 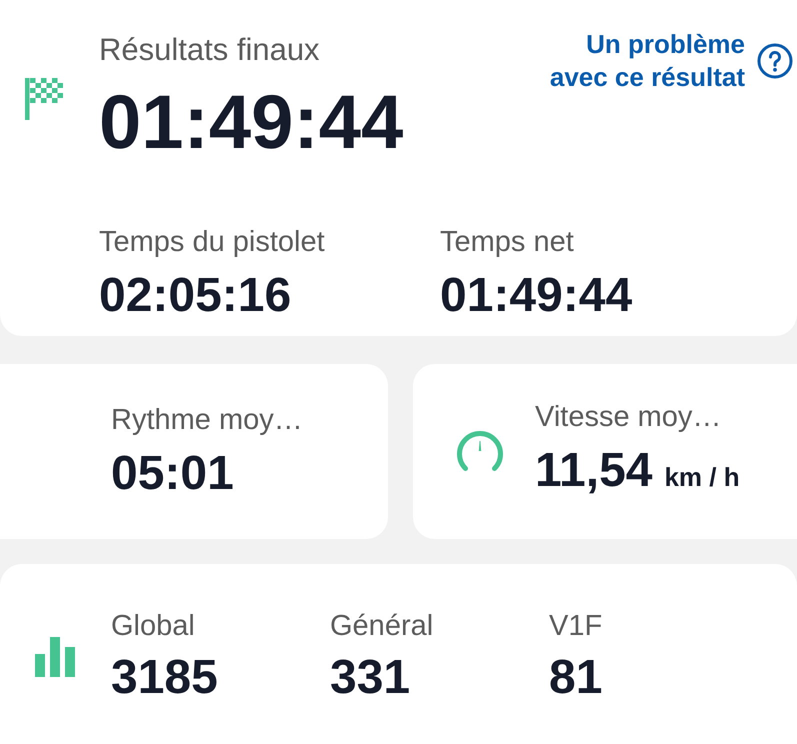 What do you see at coordinates (576, 626) in the screenshot?
I see `rank-label: V1F` at bounding box center [576, 626].